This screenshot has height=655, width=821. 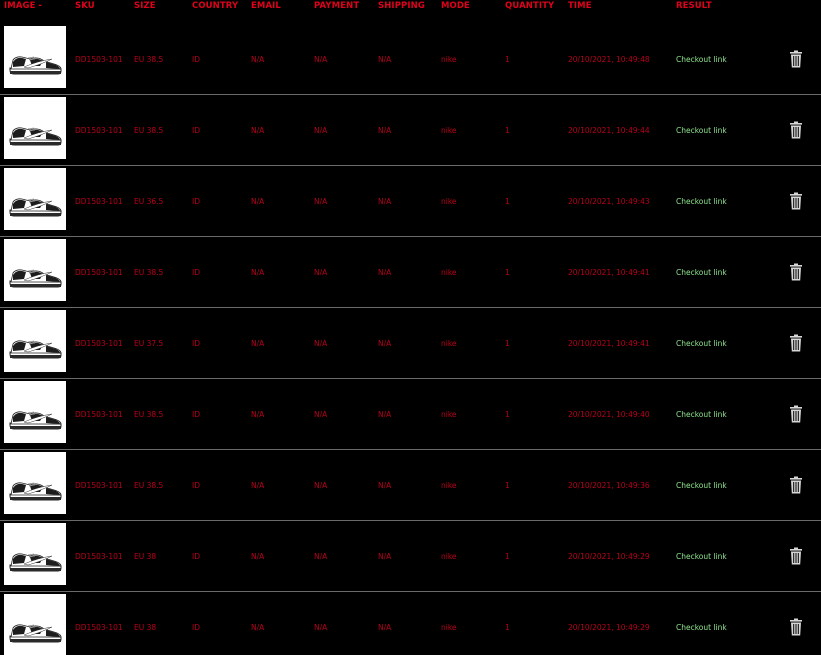 I want to click on header-time: TIME, so click(x=580, y=6).